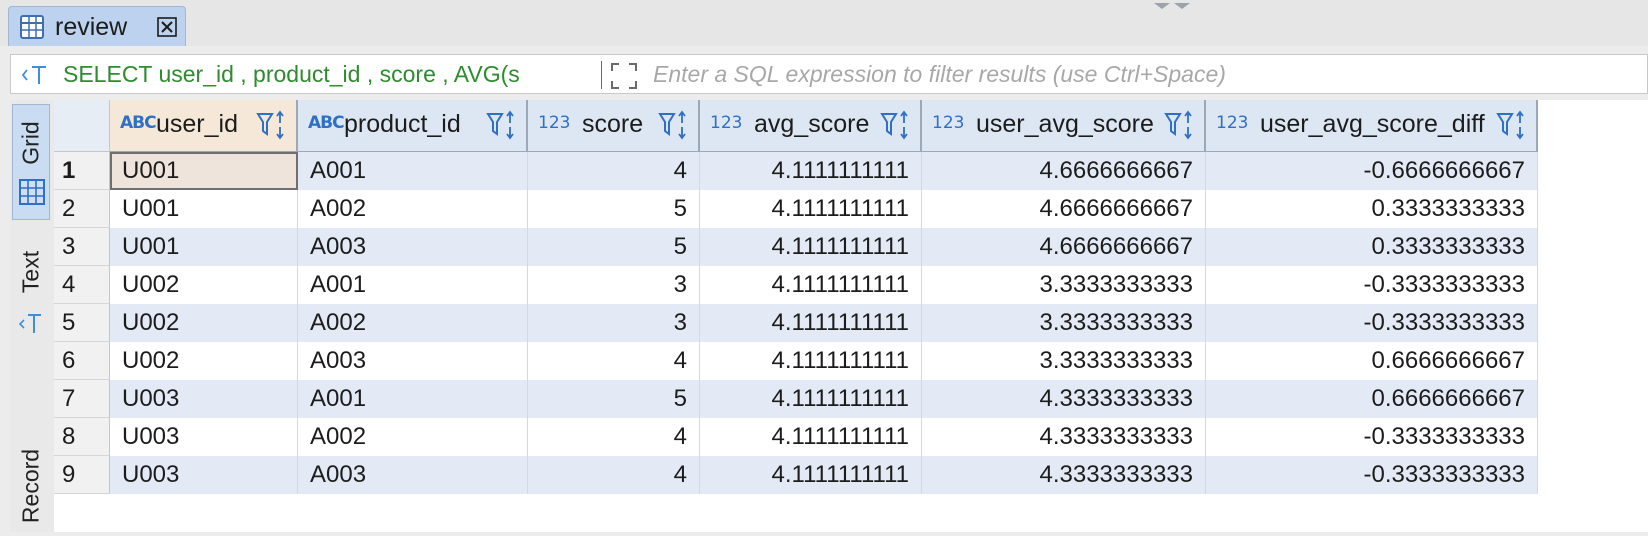 This screenshot has width=1648, height=536. I want to click on column-label: user_avg_score, so click(1065, 124).